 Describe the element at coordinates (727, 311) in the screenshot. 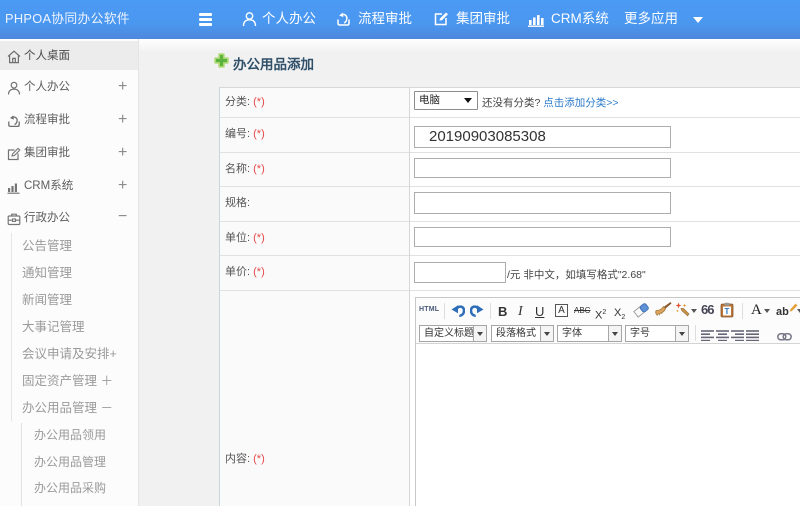

I see `svg-text: T` at that location.